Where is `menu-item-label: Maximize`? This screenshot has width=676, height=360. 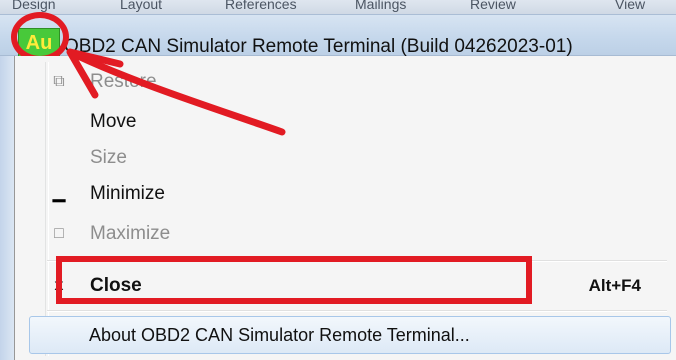 menu-item-label: Maximize is located at coordinates (130, 233).